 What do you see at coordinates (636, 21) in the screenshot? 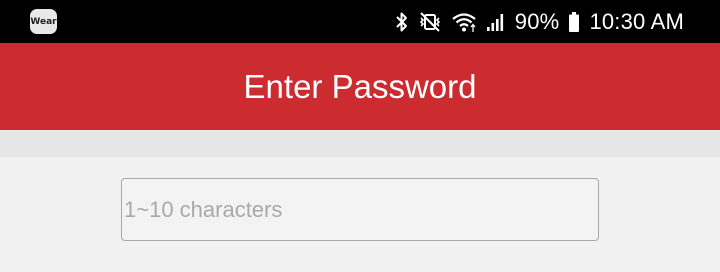
I see `clock: 10:30 AM` at bounding box center [636, 21].